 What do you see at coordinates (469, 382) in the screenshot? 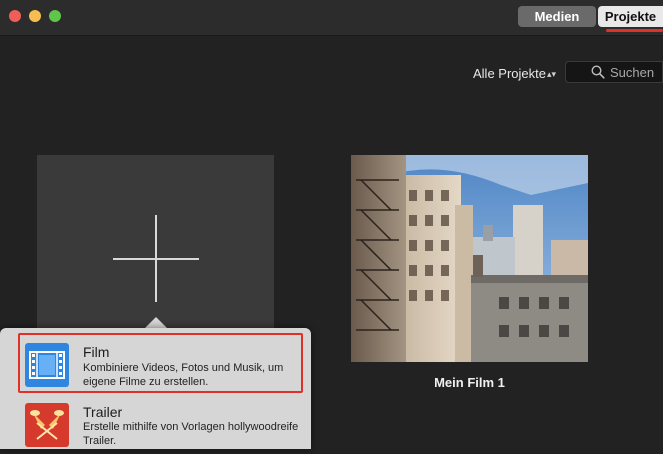
I see `project-title: Mein Film 1` at bounding box center [469, 382].